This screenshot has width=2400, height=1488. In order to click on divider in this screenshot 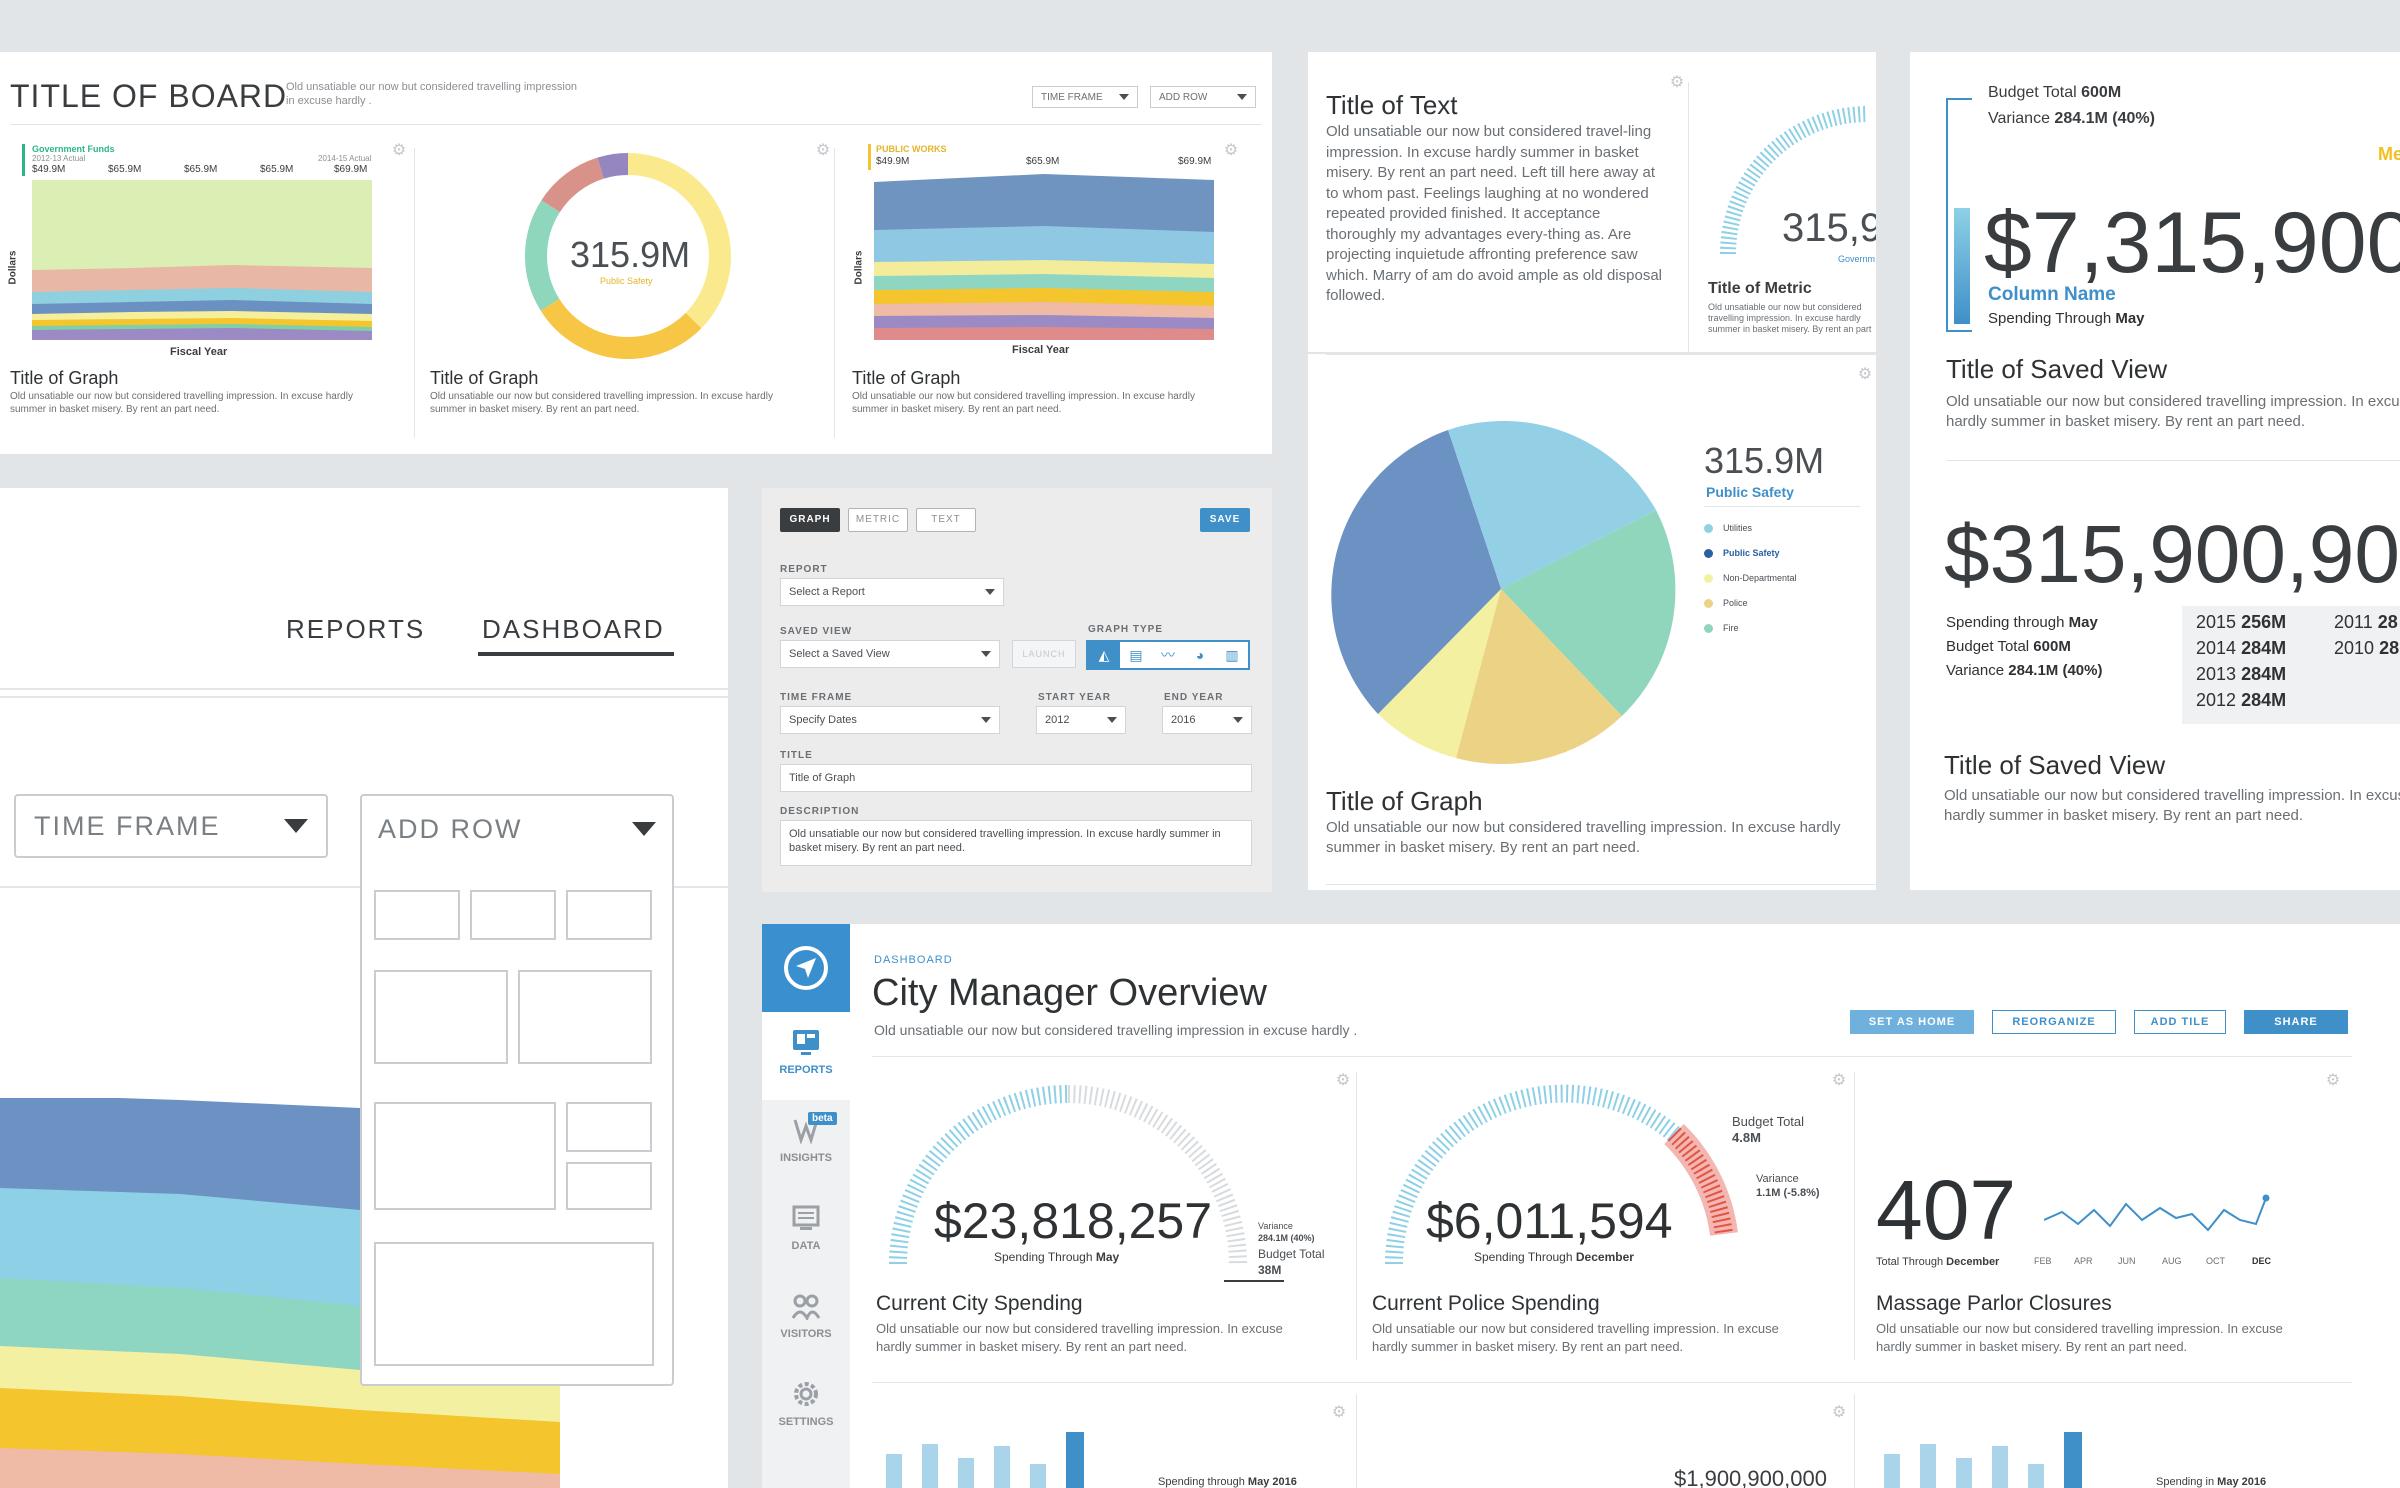, I will do `click(2173, 460)`.